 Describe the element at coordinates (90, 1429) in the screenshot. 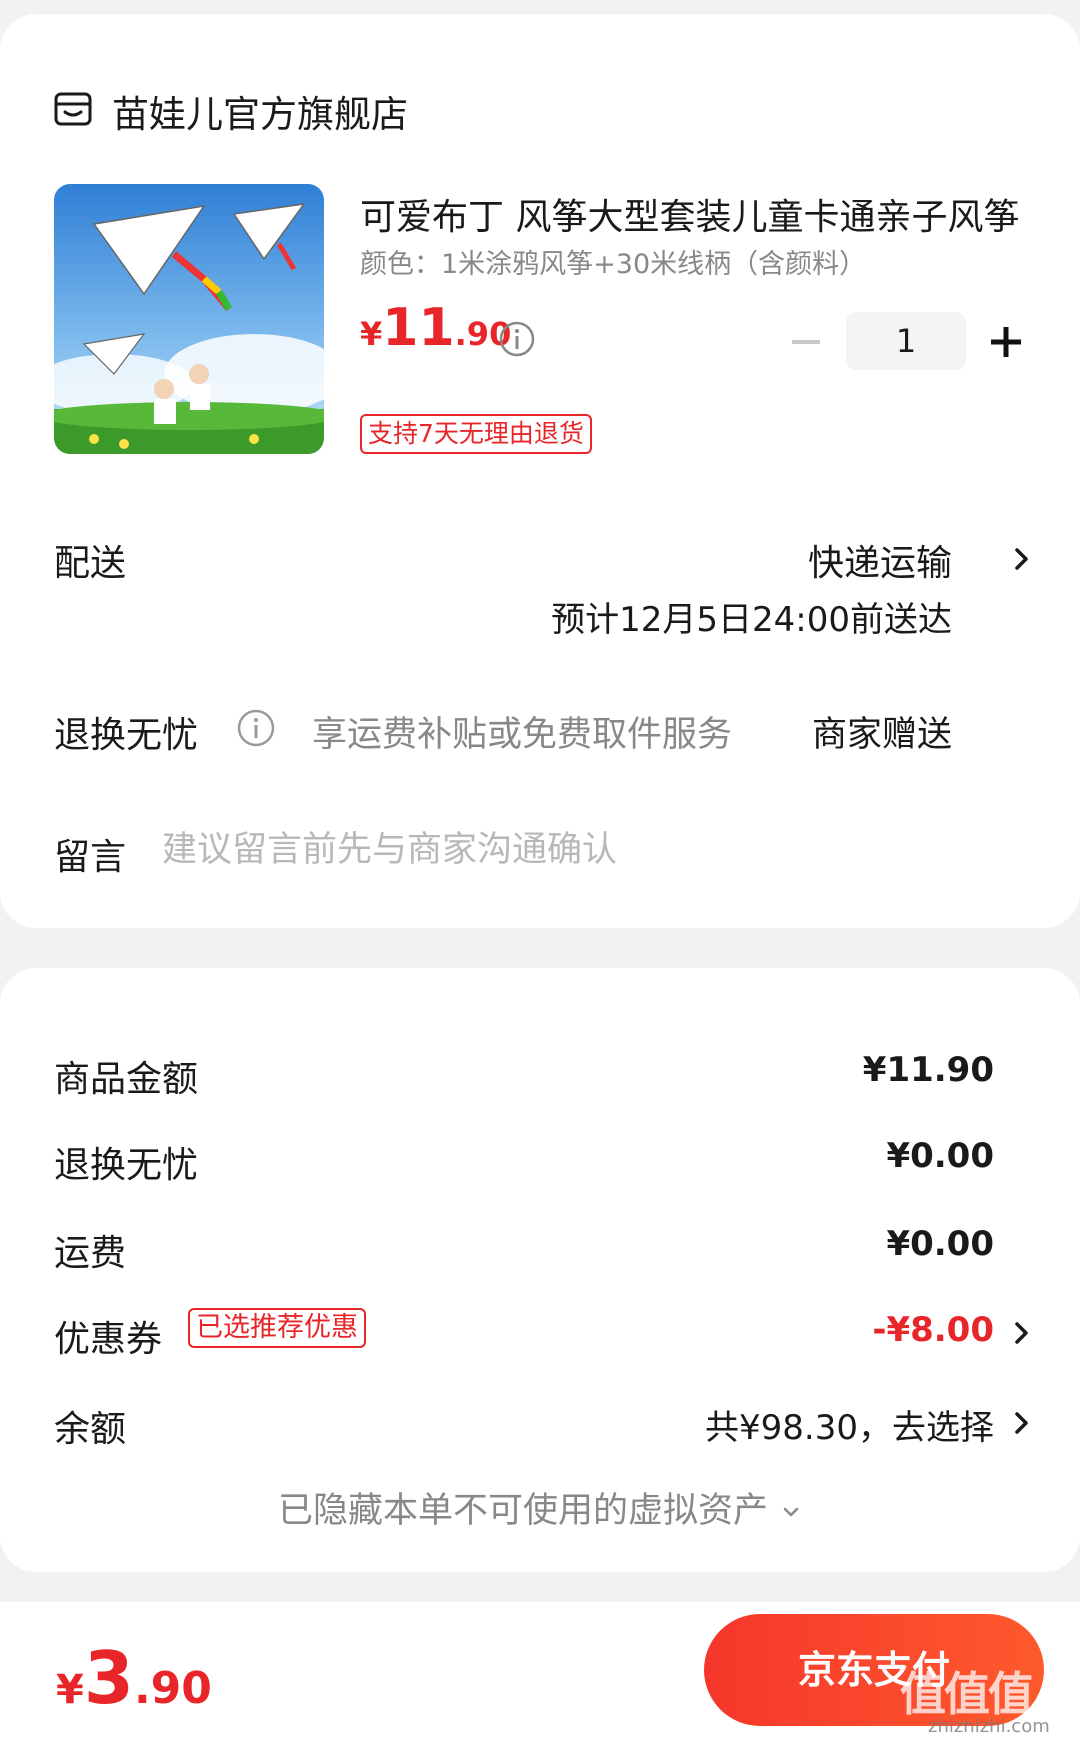

I see `balance-label: 余额` at that location.